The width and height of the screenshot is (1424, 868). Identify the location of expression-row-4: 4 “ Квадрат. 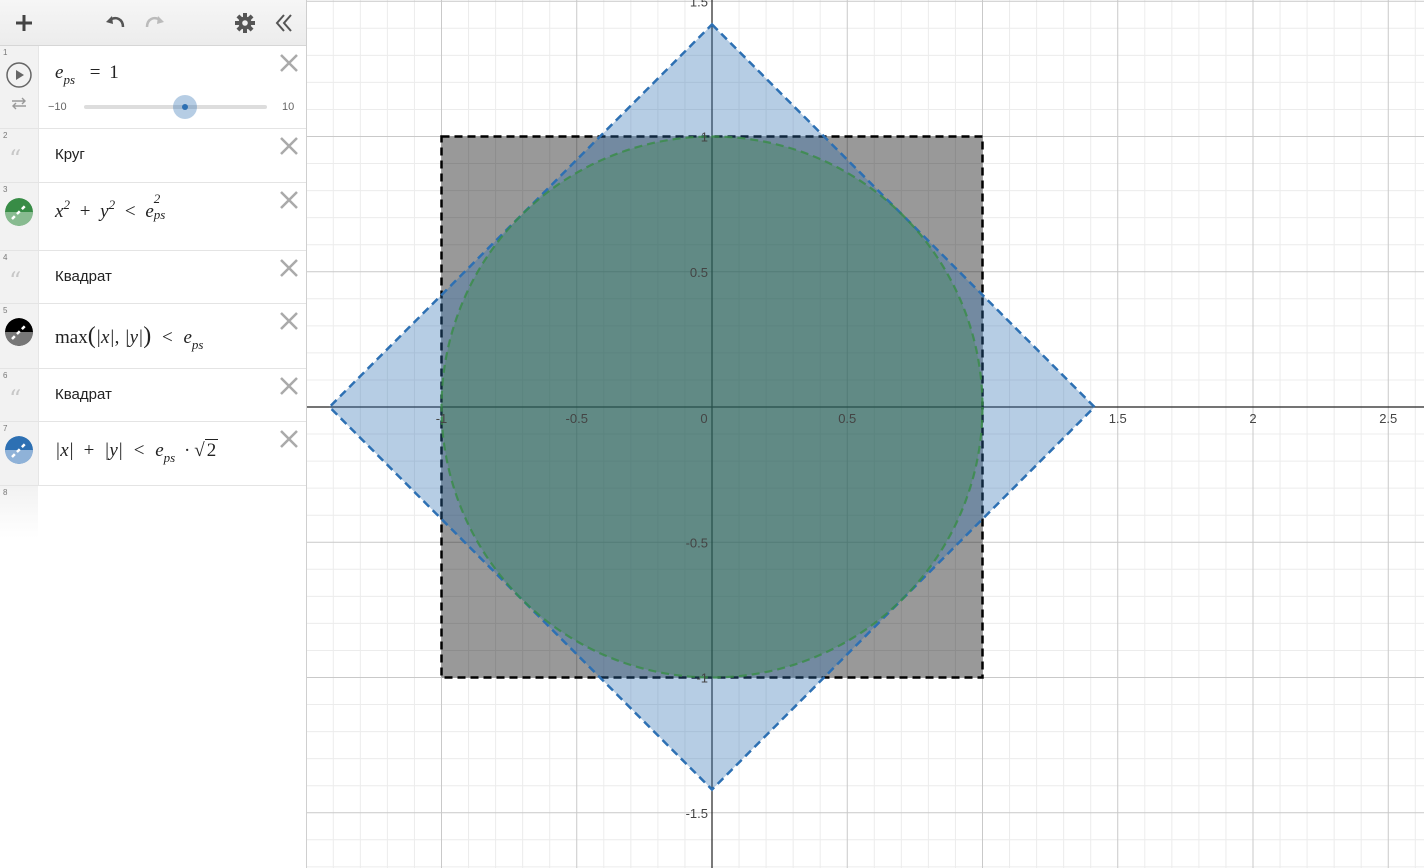
(153, 277).